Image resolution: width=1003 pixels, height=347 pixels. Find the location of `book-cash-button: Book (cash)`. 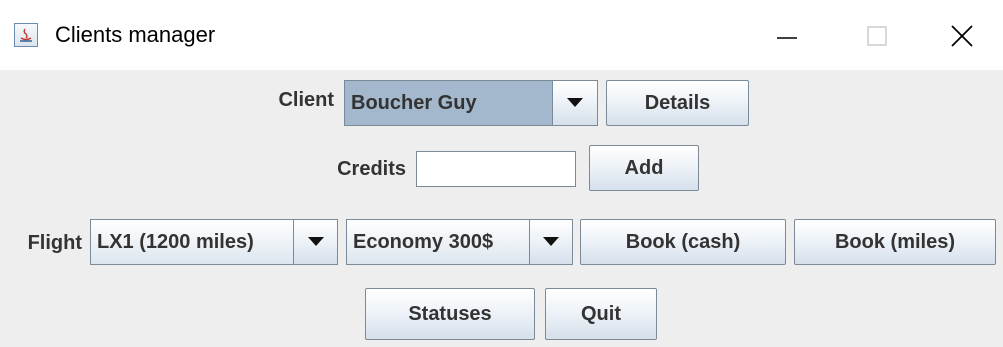

book-cash-button: Book (cash) is located at coordinates (683, 242).